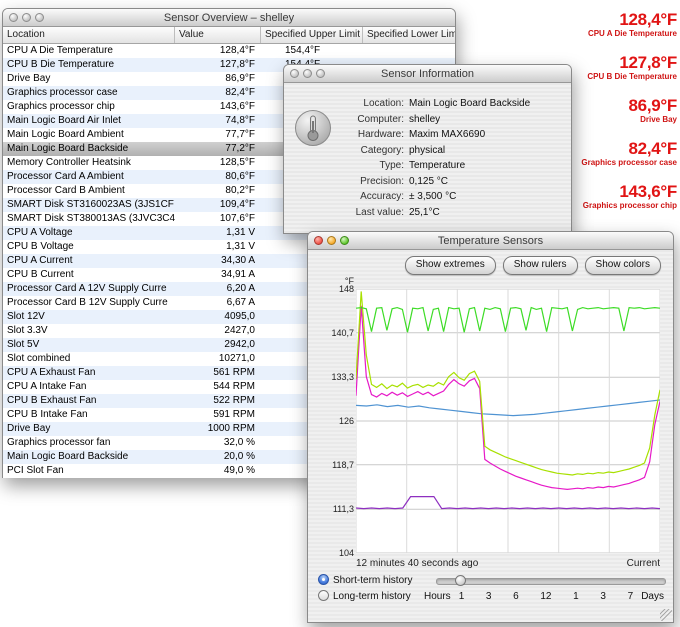 The image size is (680, 627). Describe the element at coordinates (239, 456) in the screenshot. I see `cell-value: 20,0 %` at that location.